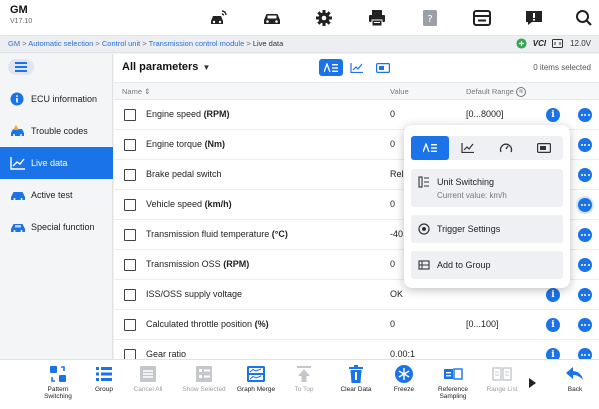 Image resolution: width=599 pixels, height=409 pixels. Describe the element at coordinates (534, 18) in the screenshot. I see `feedback-icon` at that location.